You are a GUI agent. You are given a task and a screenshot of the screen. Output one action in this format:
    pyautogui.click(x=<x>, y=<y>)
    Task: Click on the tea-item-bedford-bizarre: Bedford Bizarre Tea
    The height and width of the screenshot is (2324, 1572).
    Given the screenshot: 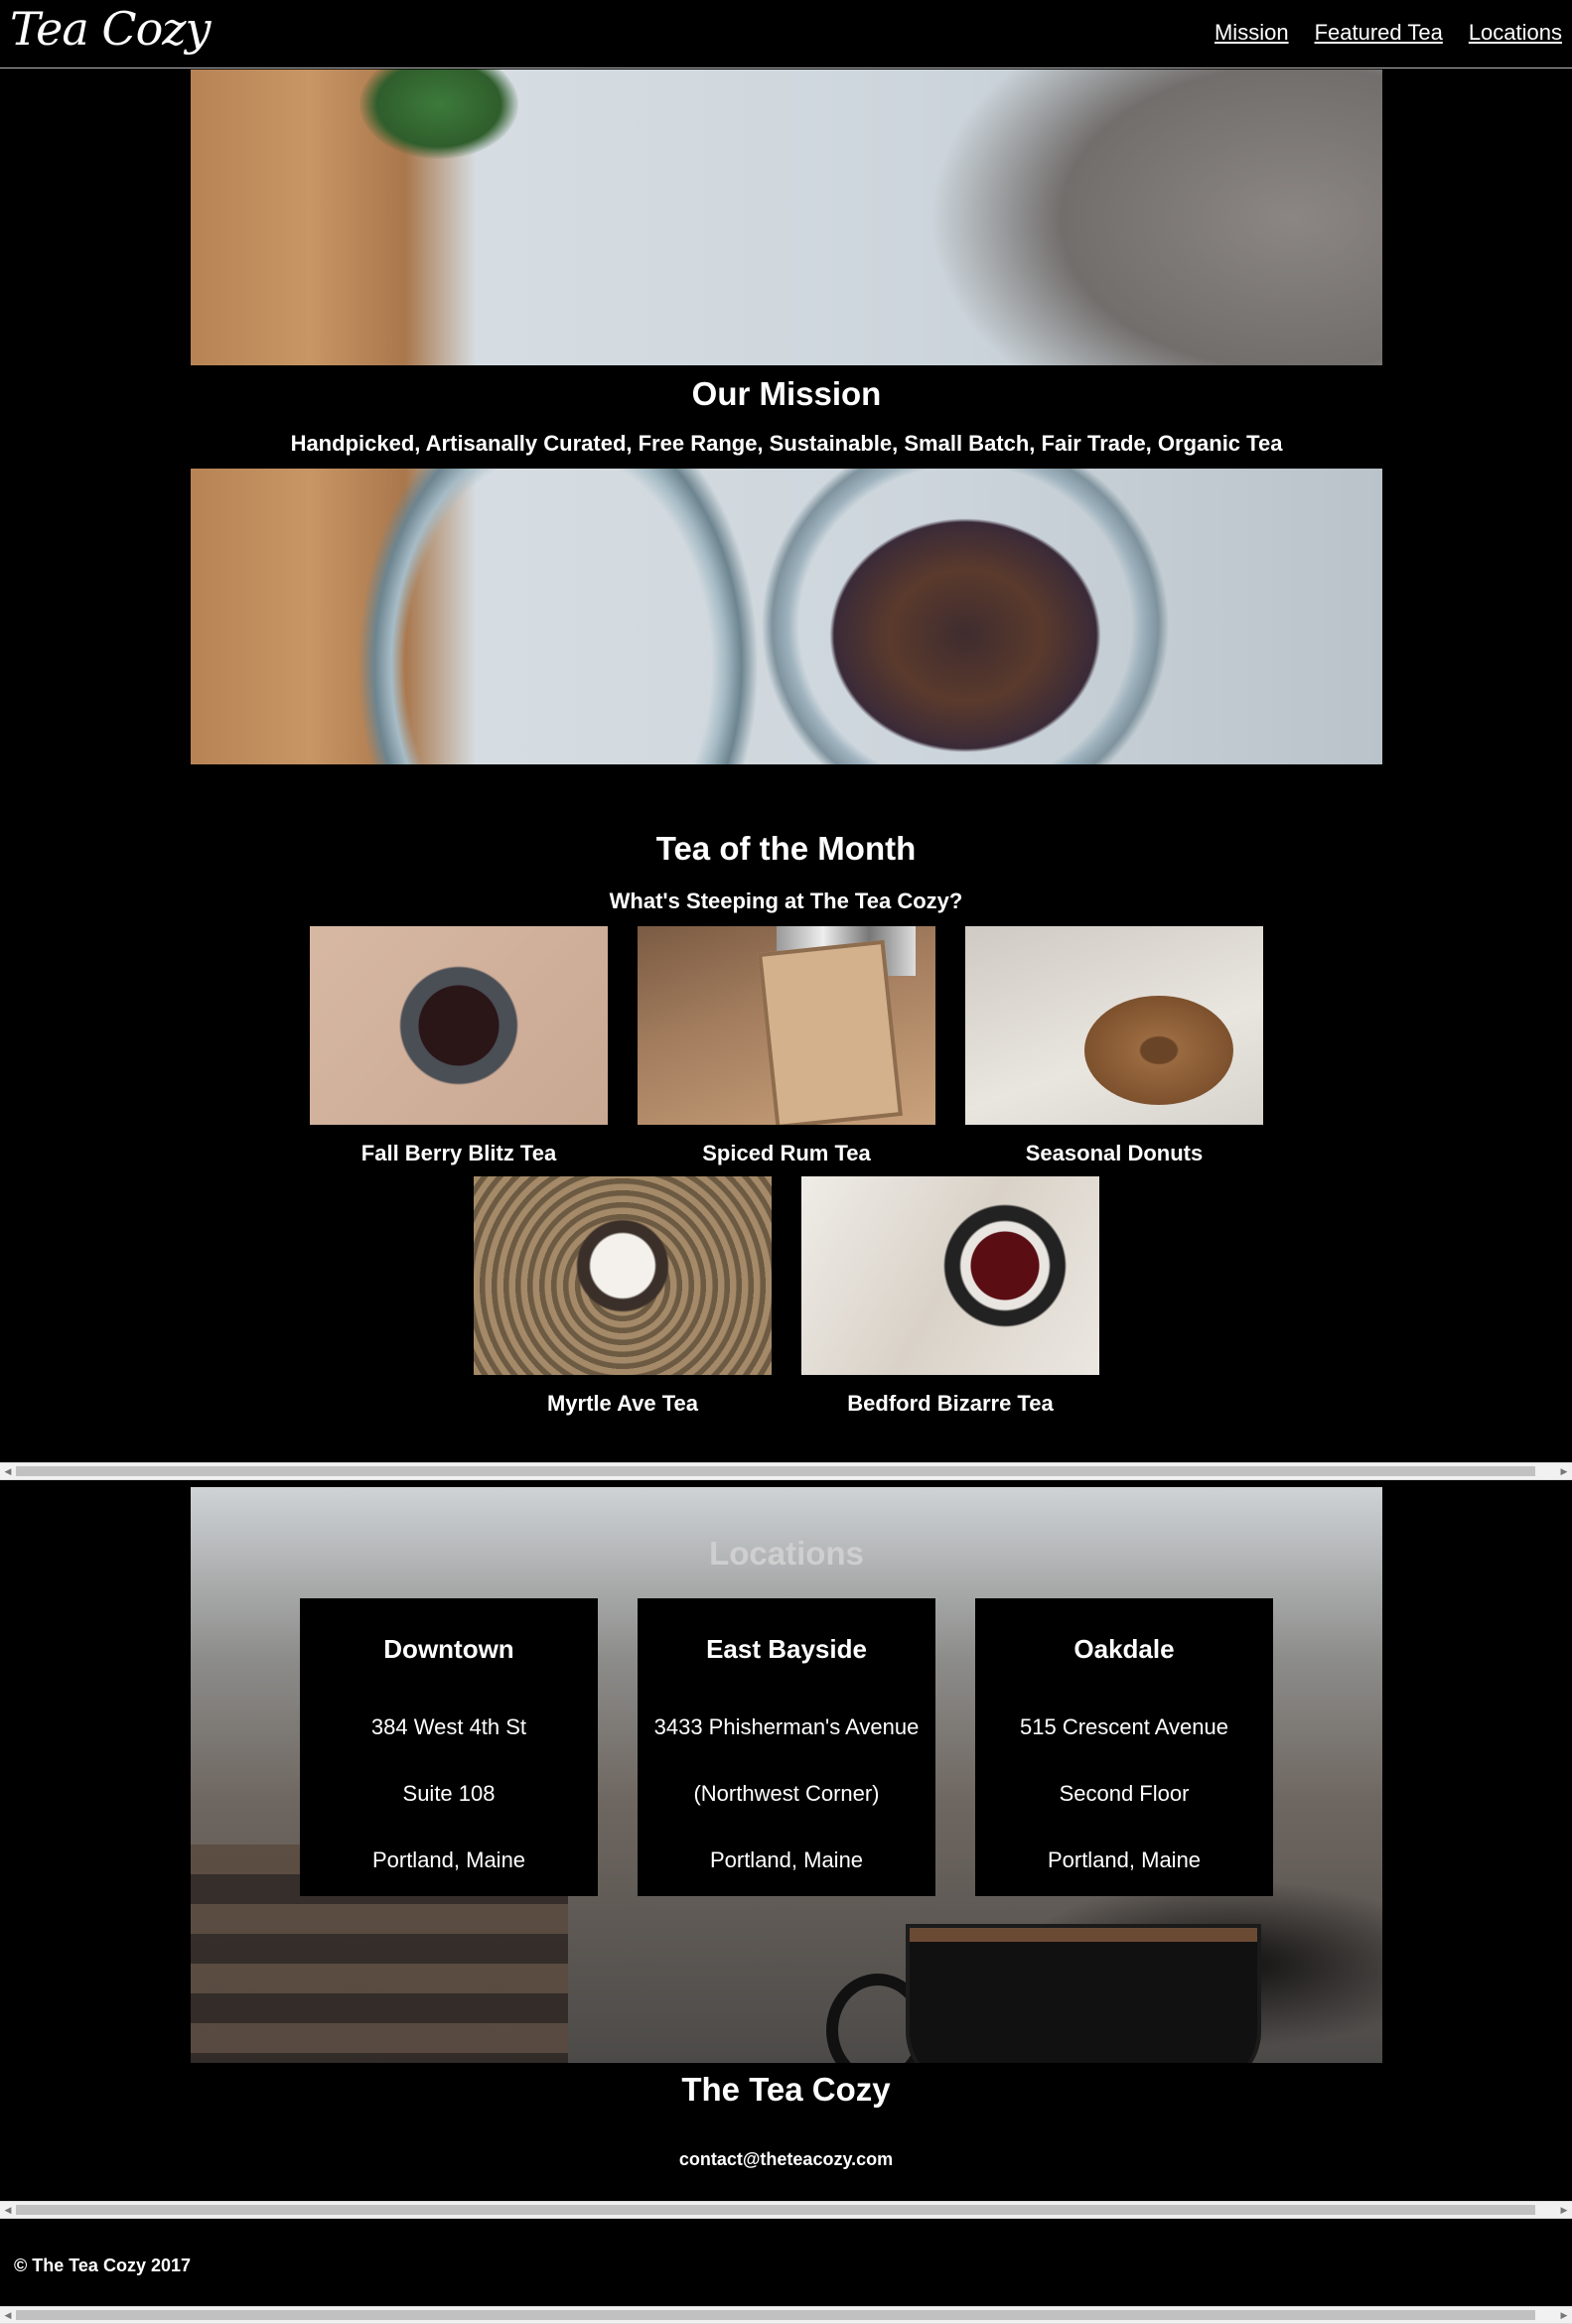 What is the action you would take?
    pyautogui.click(x=950, y=1296)
    